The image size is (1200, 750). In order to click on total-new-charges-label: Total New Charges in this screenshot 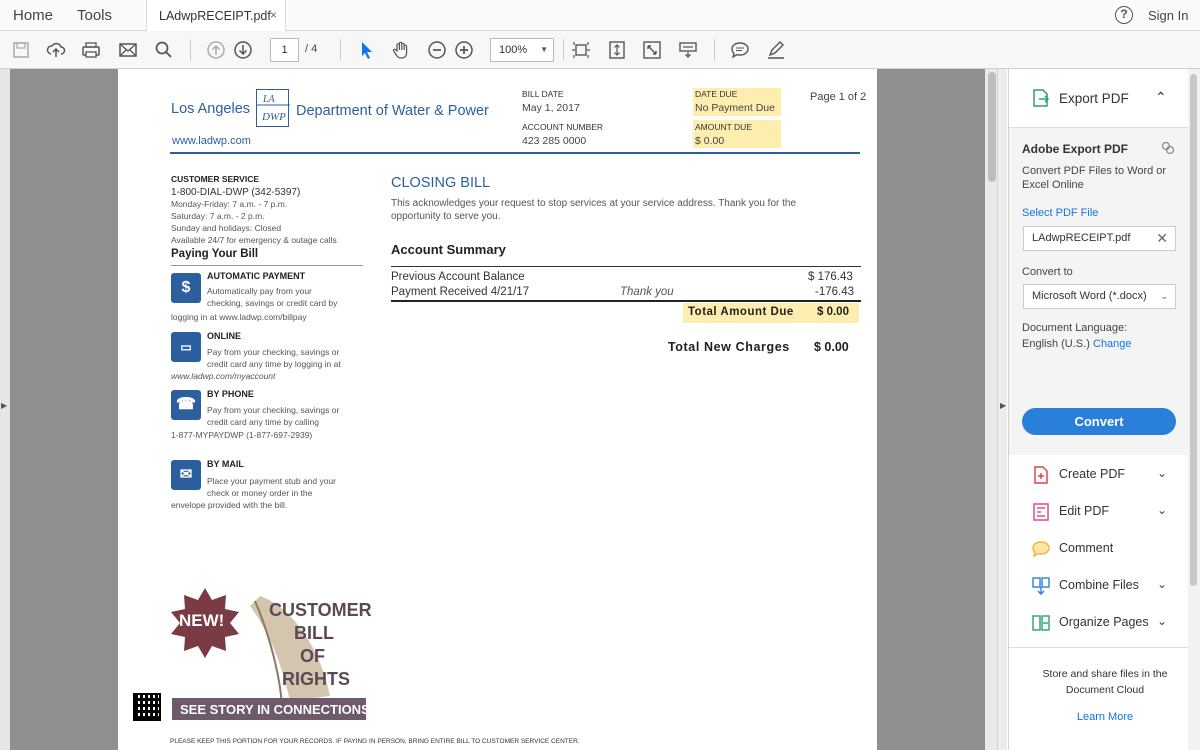, I will do `click(729, 347)`.